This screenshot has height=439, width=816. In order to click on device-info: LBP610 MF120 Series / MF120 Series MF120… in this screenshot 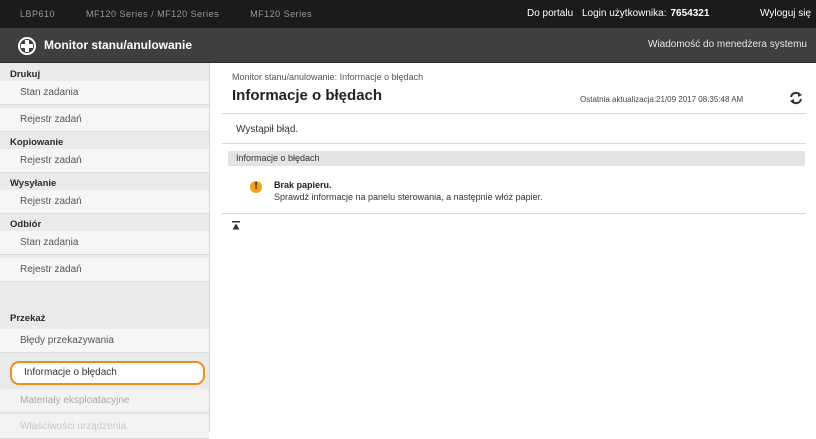, I will do `click(180, 14)`.